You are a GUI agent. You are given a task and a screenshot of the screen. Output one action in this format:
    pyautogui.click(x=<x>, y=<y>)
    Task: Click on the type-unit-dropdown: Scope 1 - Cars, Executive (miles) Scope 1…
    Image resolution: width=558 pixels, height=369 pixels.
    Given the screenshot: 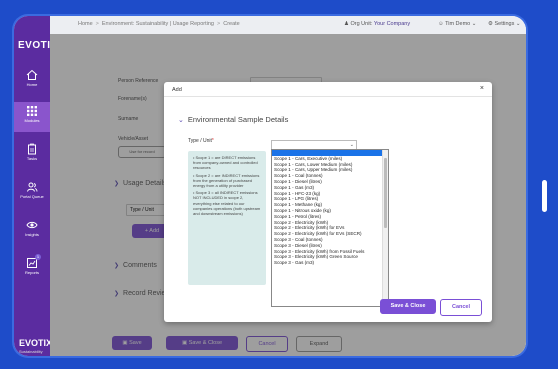 What is the action you would take?
    pyautogui.click(x=330, y=228)
    